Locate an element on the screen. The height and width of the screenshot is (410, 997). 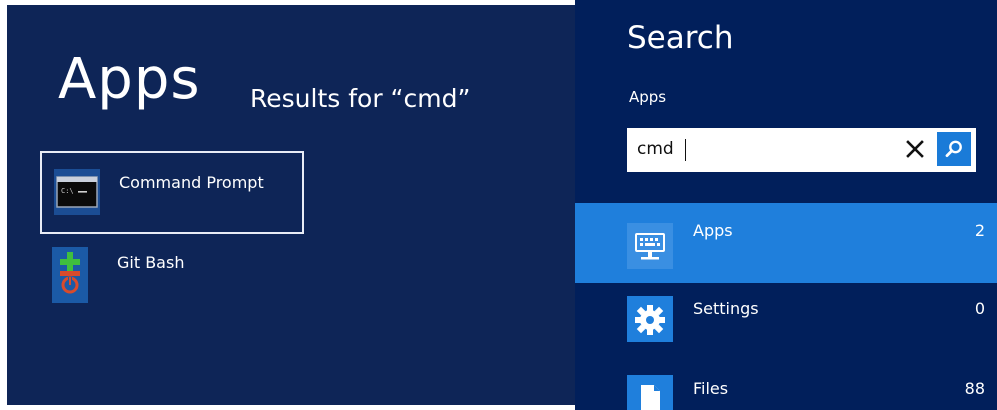
scope-item-count: 0 is located at coordinates (979, 308).